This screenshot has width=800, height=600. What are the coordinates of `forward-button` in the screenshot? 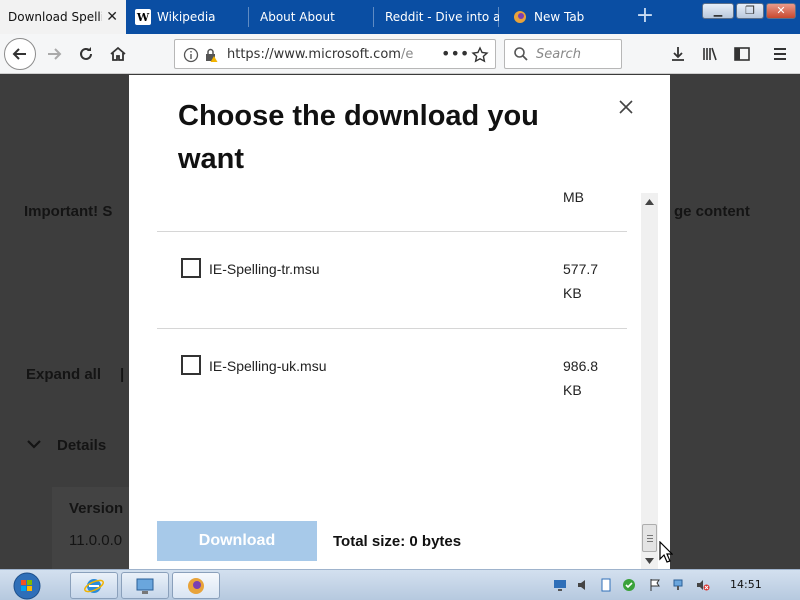 It's located at (54, 54).